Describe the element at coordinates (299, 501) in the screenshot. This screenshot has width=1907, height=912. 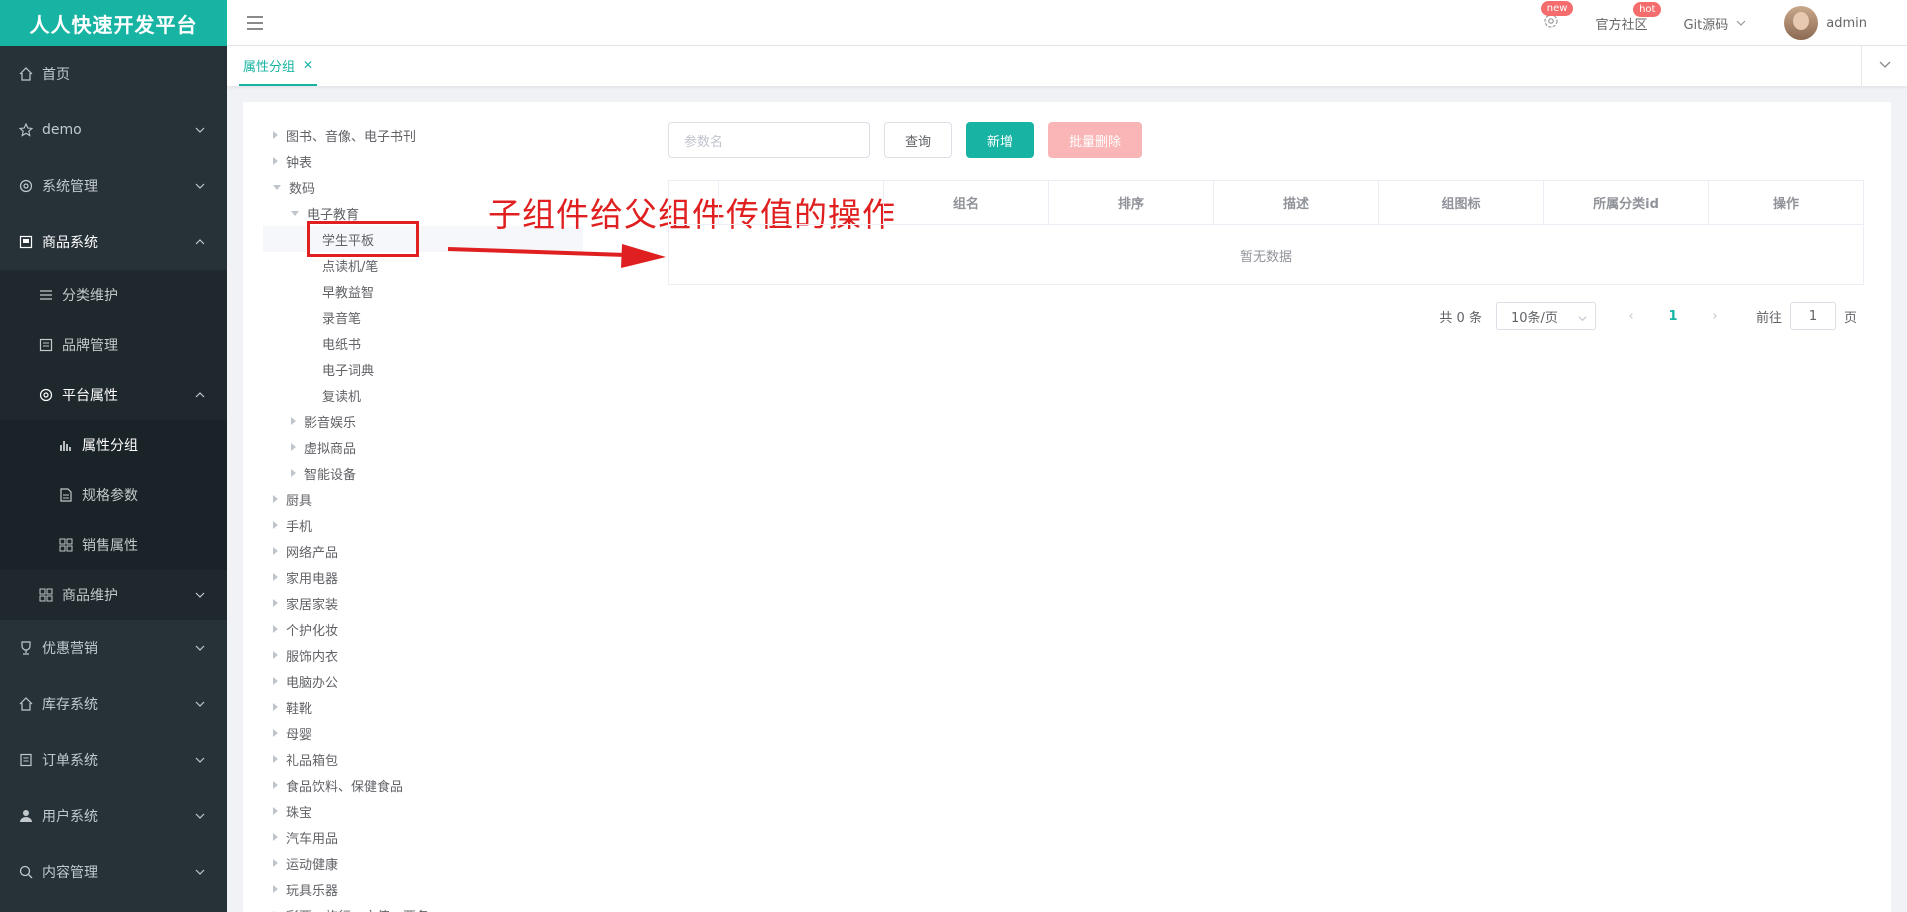
I see `tree-node-label: 厨具` at that location.